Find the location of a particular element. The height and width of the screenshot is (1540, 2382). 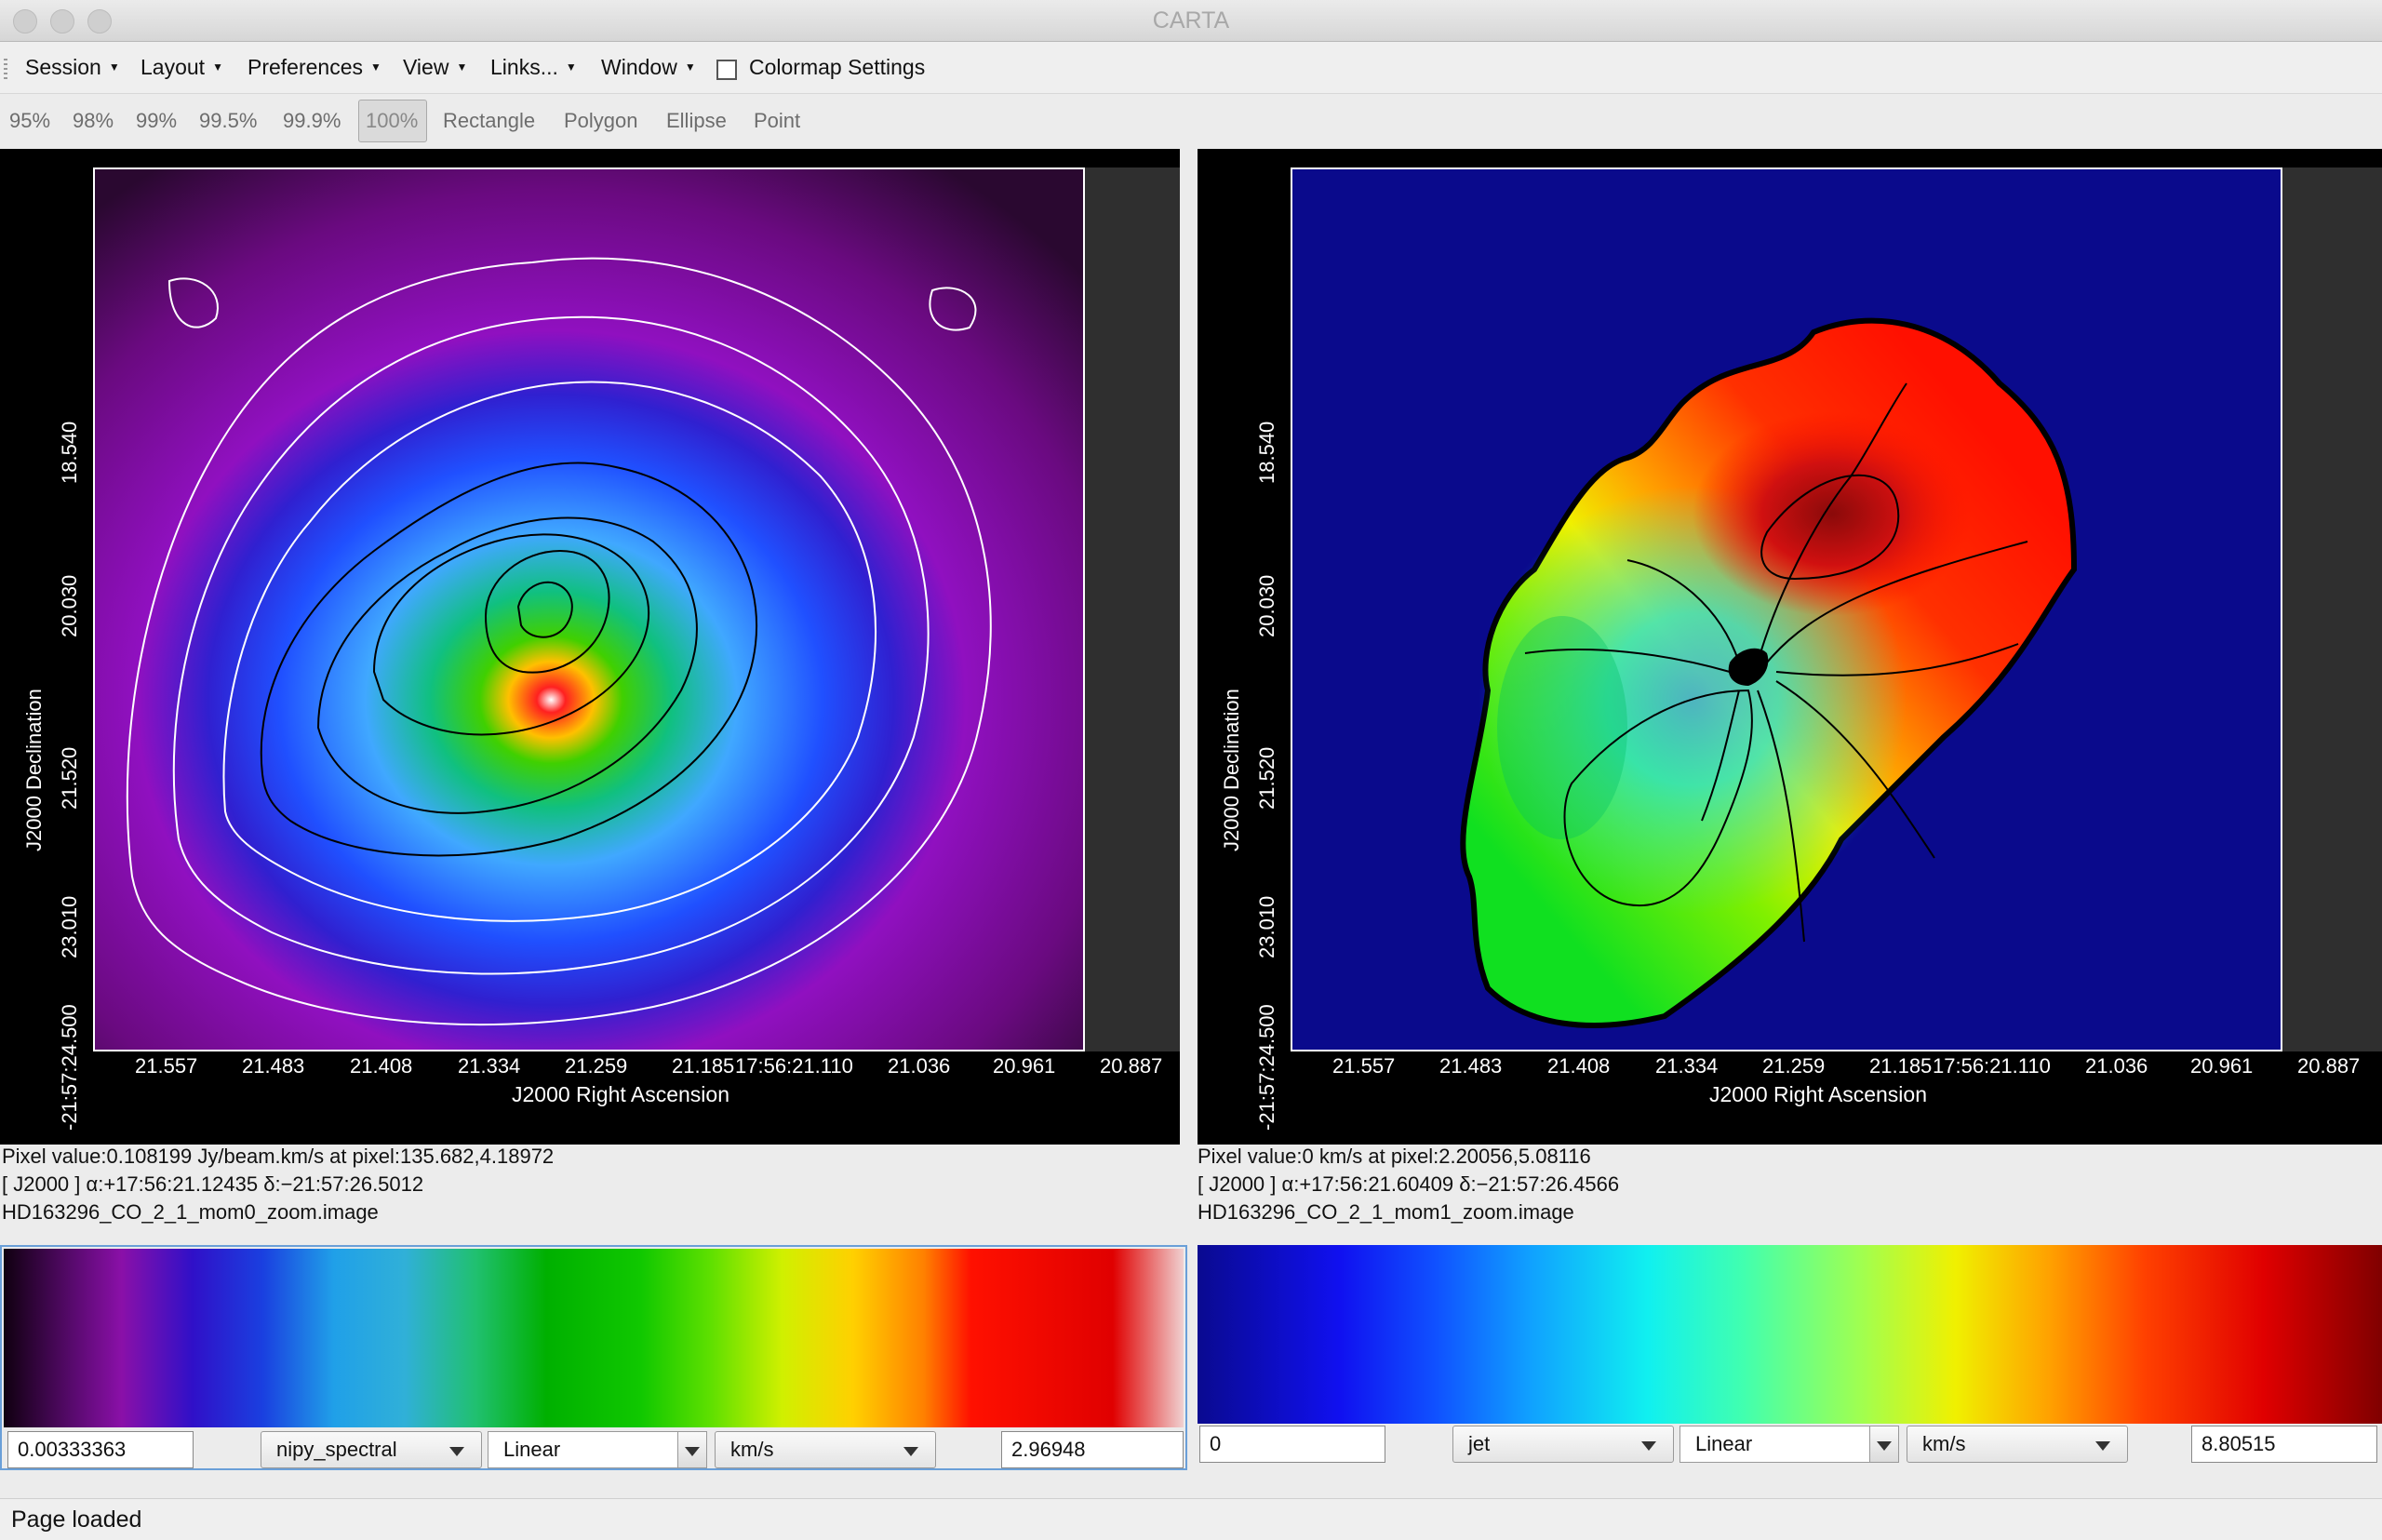

menu-preferences: Preferences ▼ is located at coordinates (314, 67).